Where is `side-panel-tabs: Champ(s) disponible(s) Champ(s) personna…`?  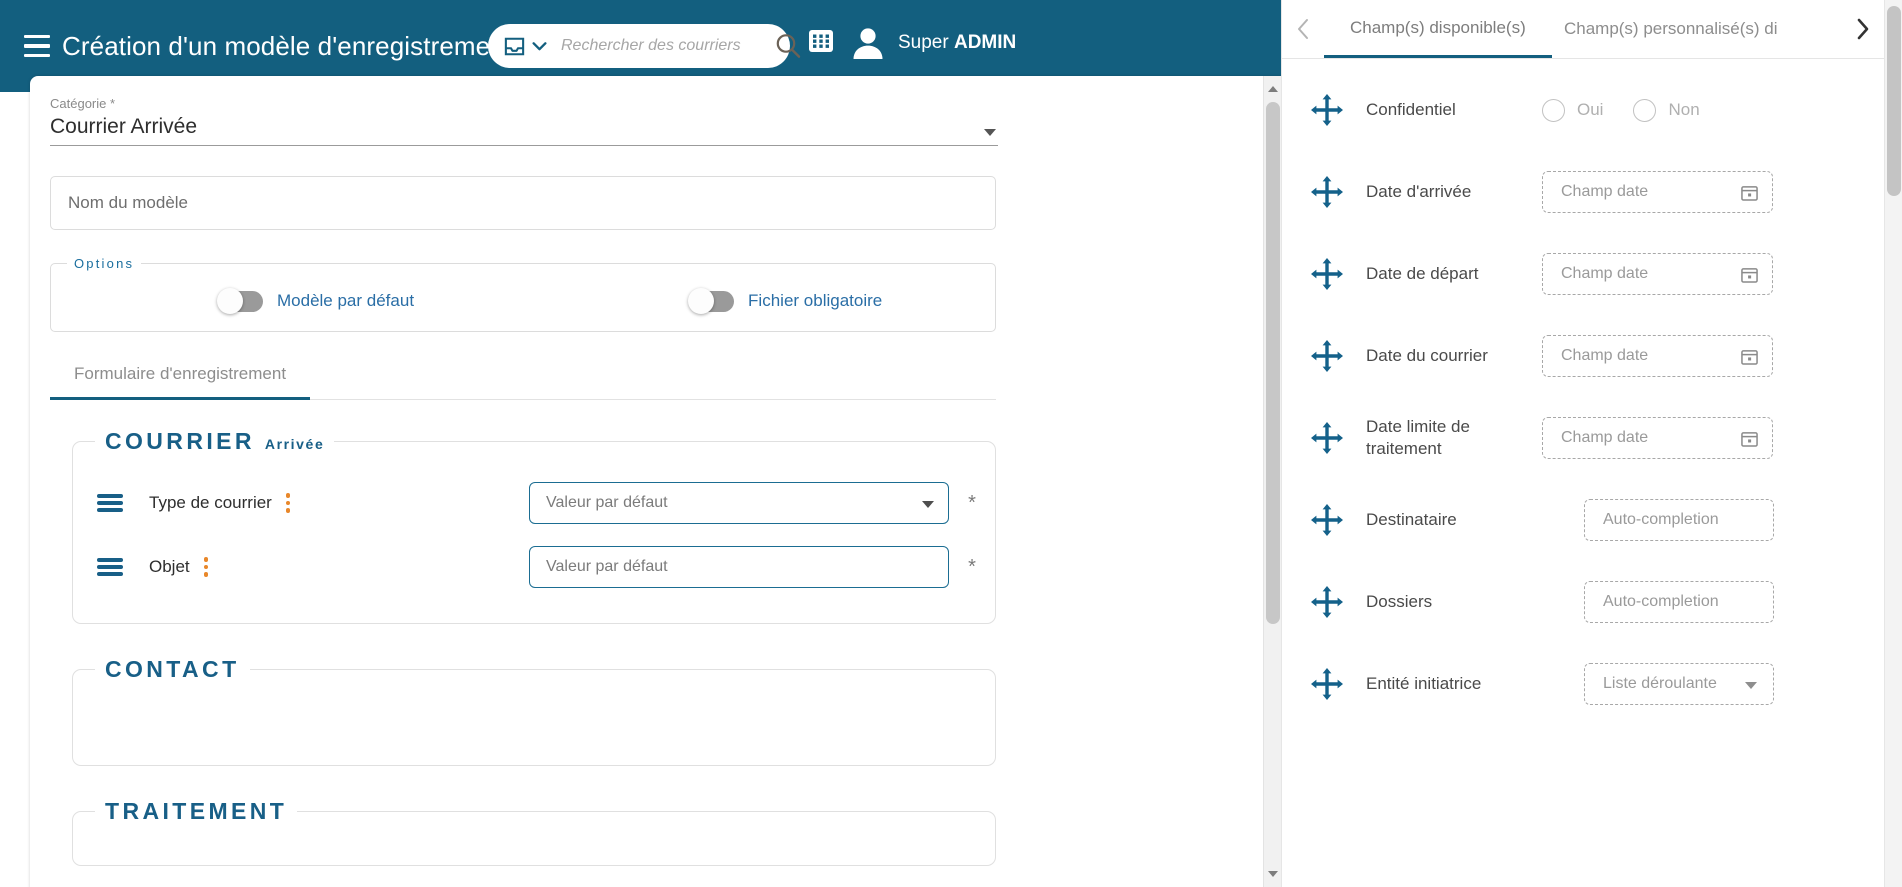
side-panel-tabs: Champ(s) disponible(s) Champ(s) personna… is located at coordinates (1592, 29).